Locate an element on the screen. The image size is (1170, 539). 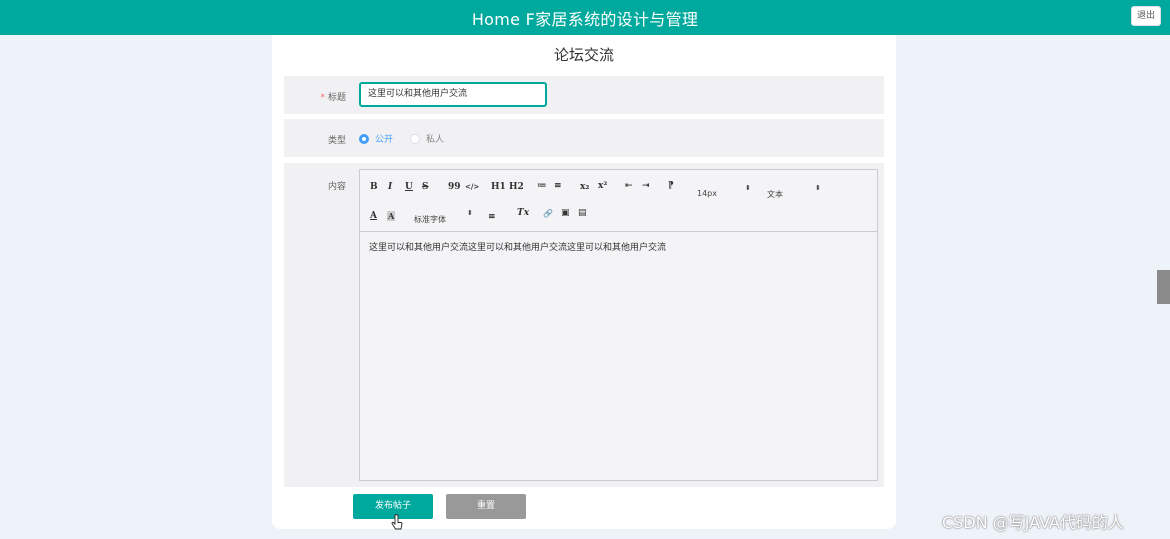
page-title: 论坛交流 is located at coordinates (583, 55).